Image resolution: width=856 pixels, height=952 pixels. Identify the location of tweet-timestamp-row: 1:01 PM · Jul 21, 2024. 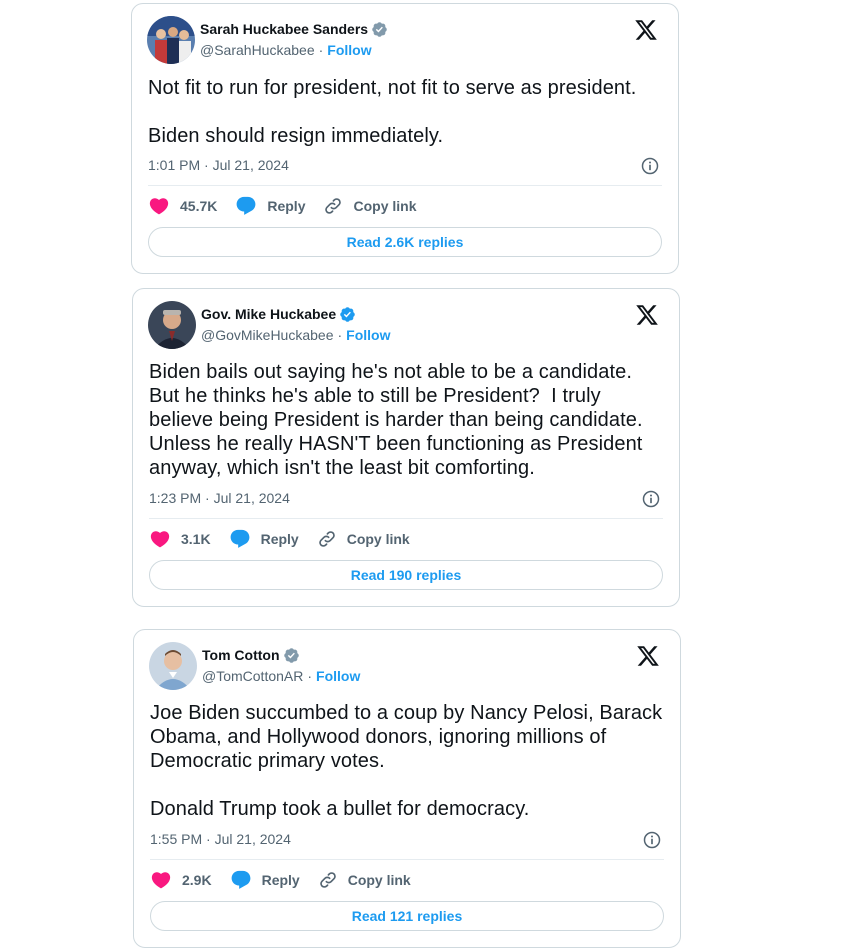
(405, 166).